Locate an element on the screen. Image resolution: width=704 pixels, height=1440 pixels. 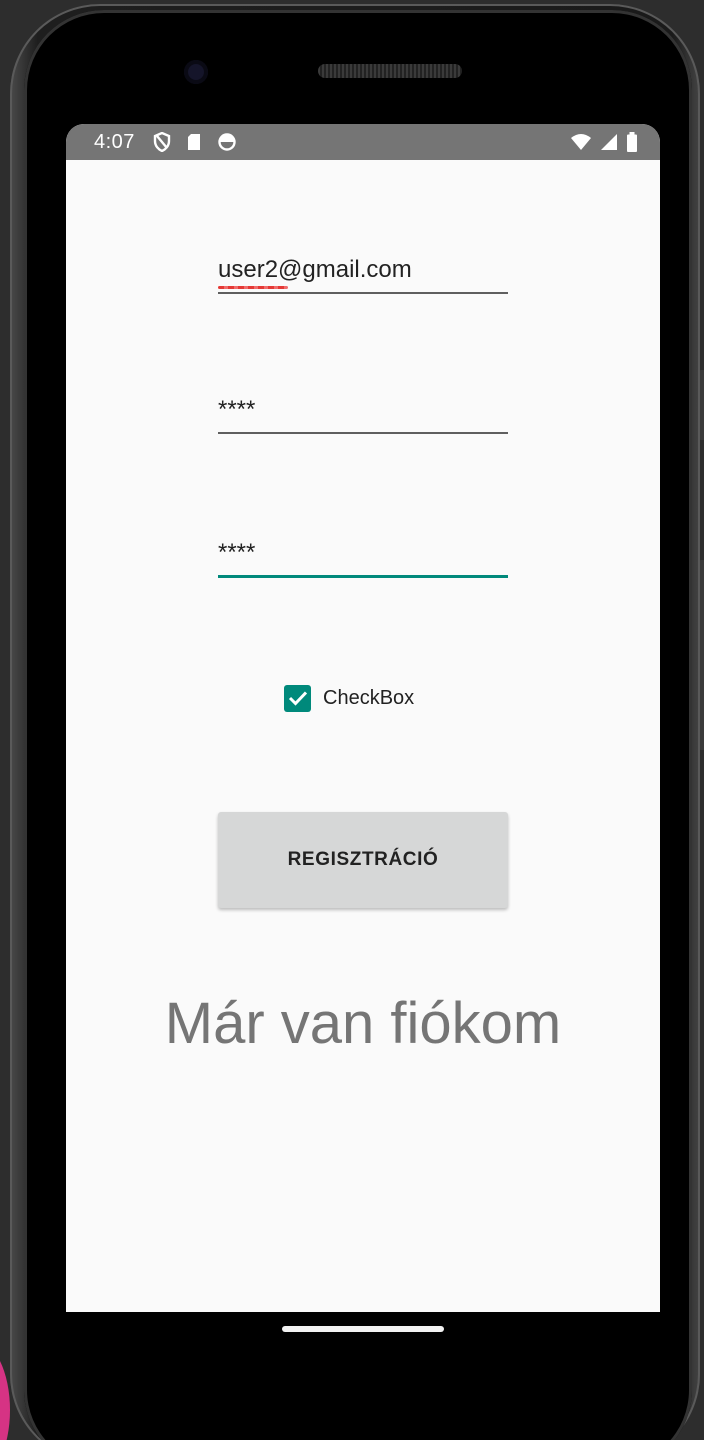
checkbox: CheckBox is located at coordinates (349, 698).